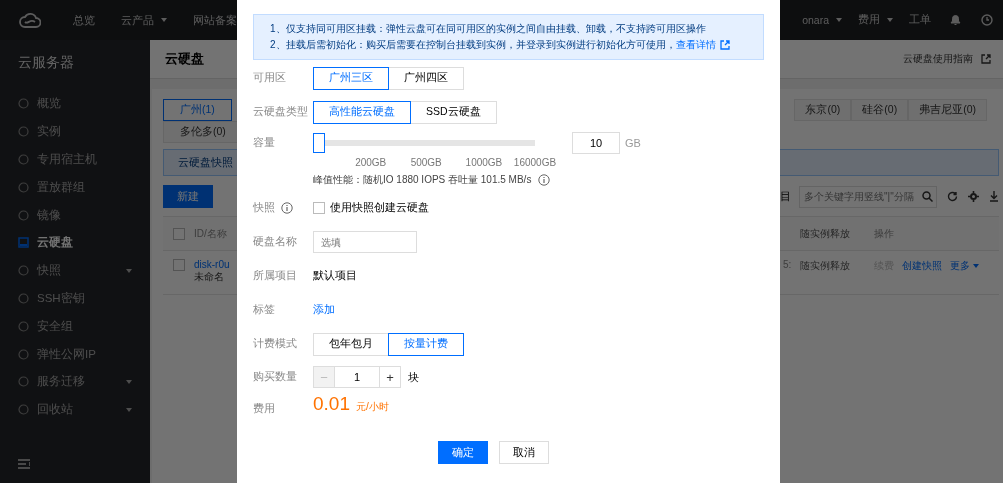 This screenshot has width=1003, height=483. I want to click on disk-name-input: 选填, so click(365, 242).